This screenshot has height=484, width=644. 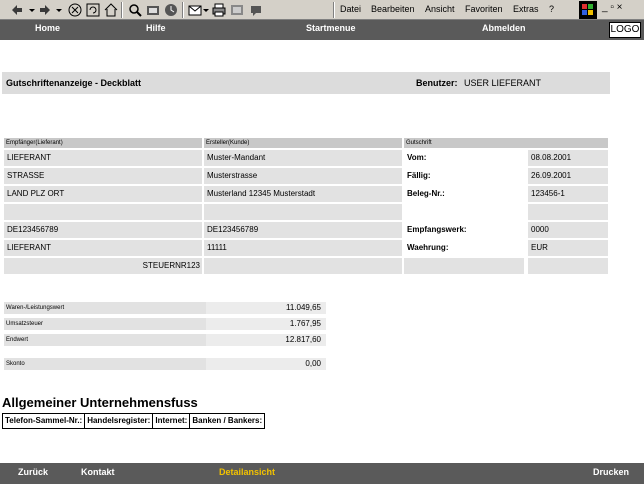 I want to click on page-title: Gutschriftenanzeige - Deckblatt, so click(x=74, y=83).